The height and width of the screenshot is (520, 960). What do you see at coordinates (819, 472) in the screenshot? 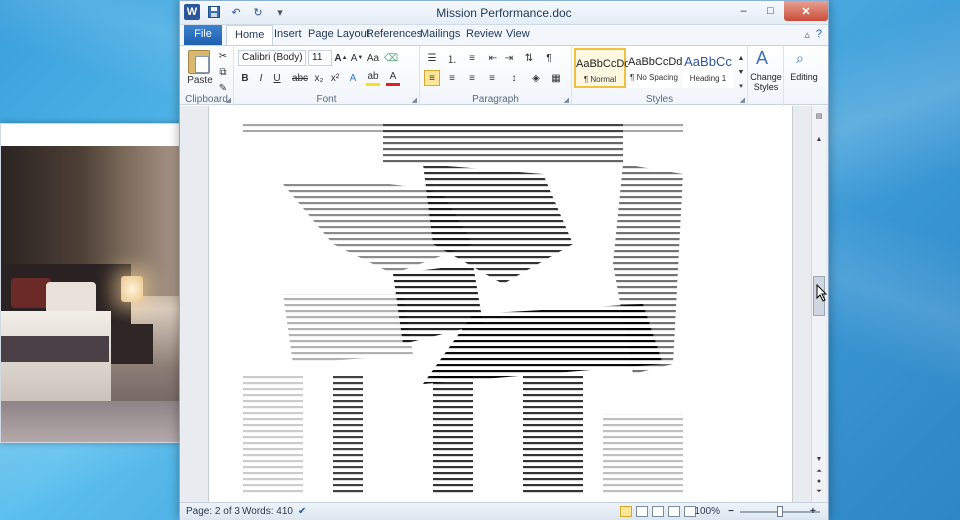
I see `previous-page-icon: ⏶` at bounding box center [819, 472].